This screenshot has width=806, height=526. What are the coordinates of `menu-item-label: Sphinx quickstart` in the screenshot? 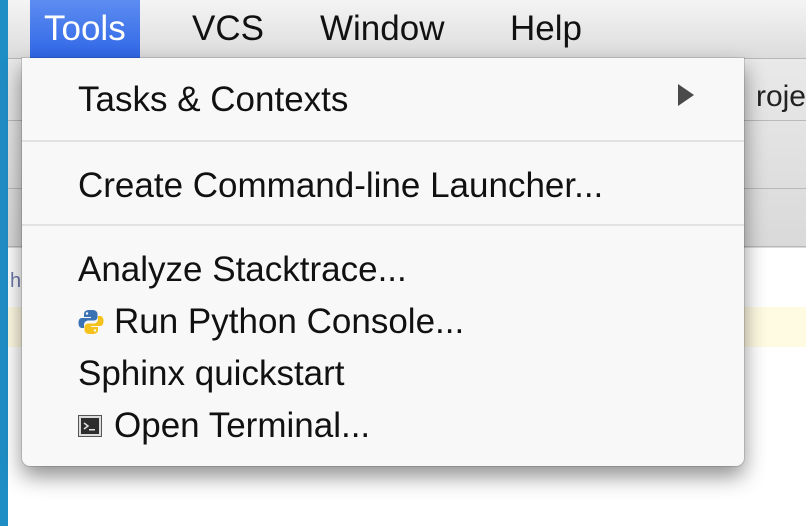 It's located at (211, 373).